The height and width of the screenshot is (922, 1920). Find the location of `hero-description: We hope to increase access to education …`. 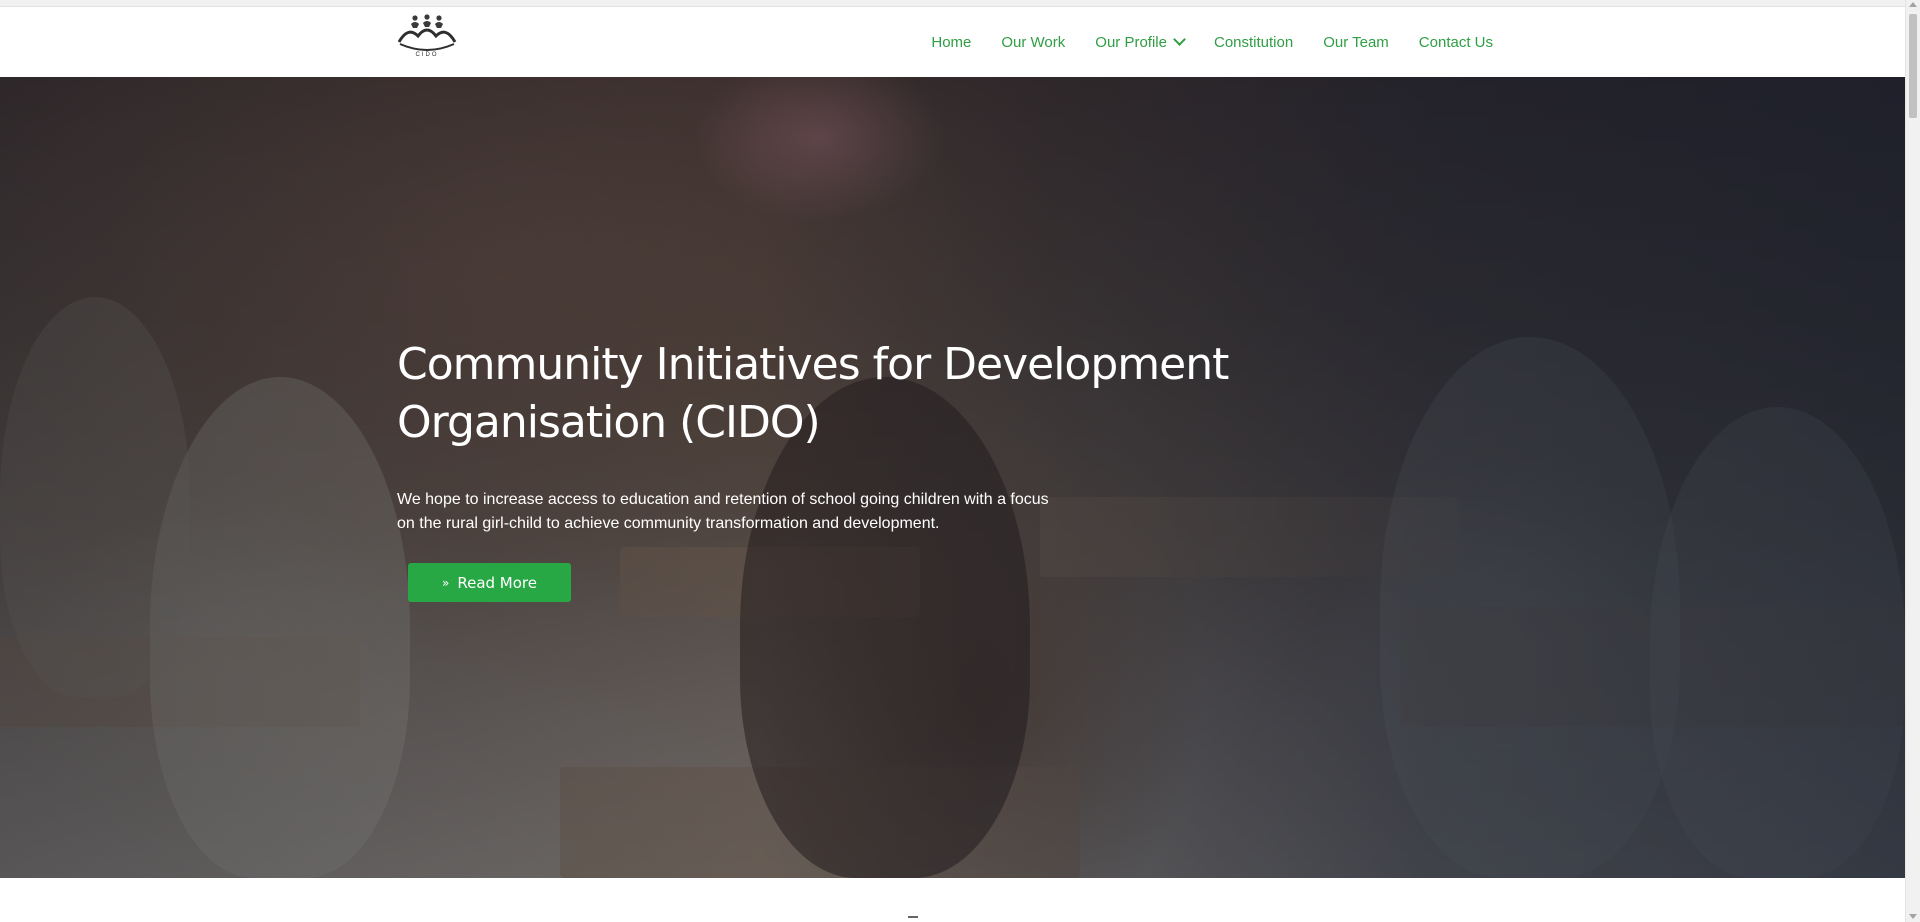

hero-description: We hope to increase access to education … is located at coordinates (723, 511).